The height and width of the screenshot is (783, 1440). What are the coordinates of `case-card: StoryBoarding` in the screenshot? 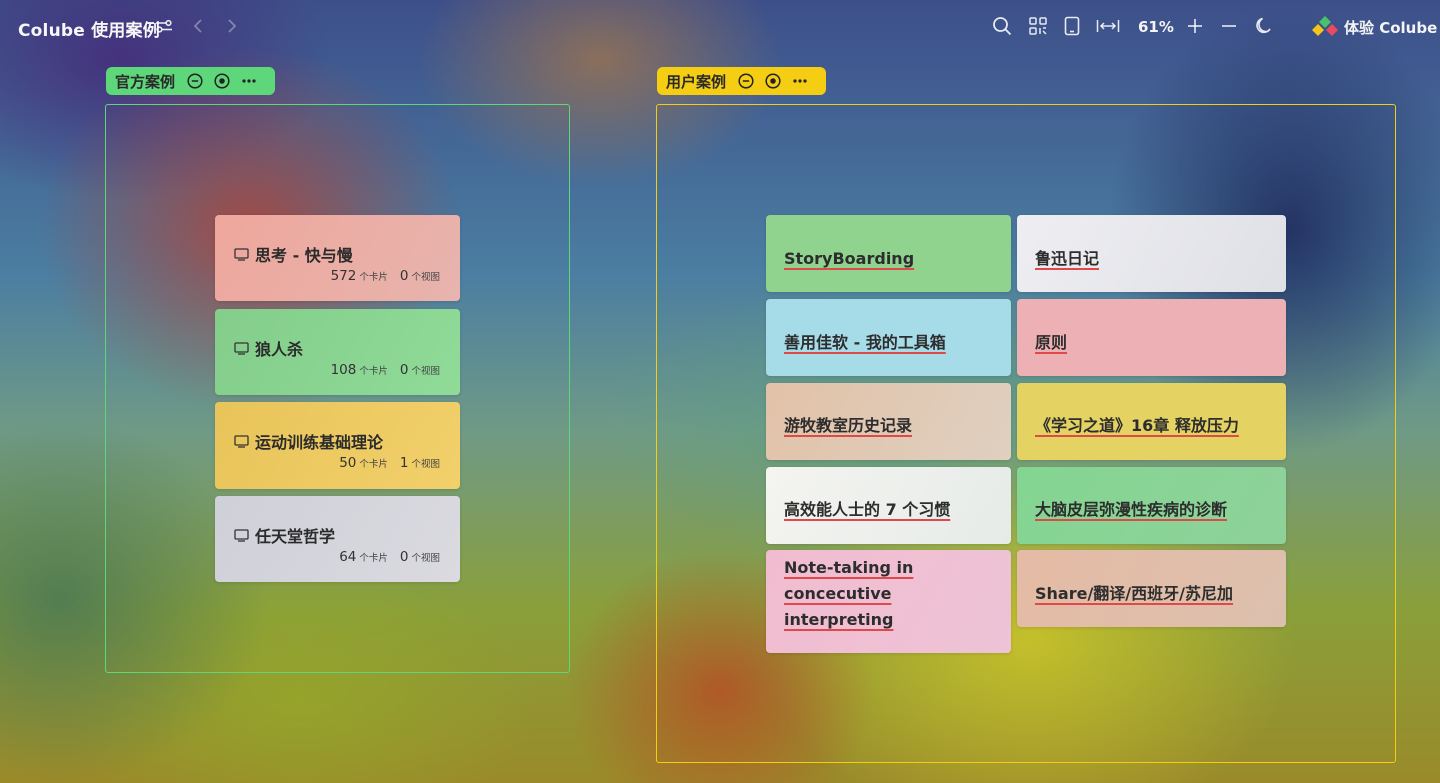 It's located at (888, 253).